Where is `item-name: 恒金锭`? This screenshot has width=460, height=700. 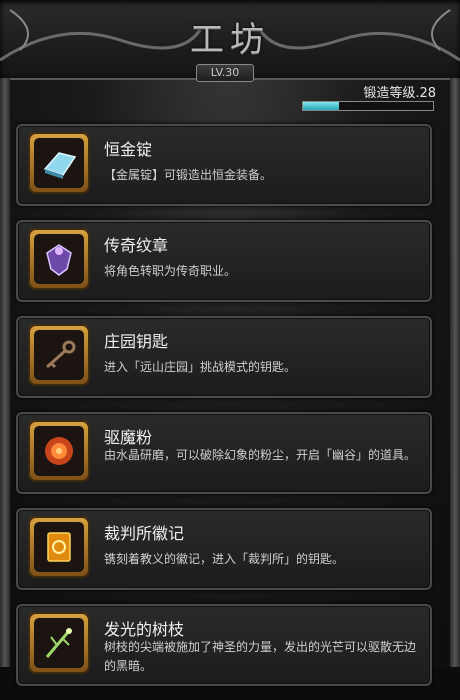 item-name: 恒金锭 is located at coordinates (128, 149).